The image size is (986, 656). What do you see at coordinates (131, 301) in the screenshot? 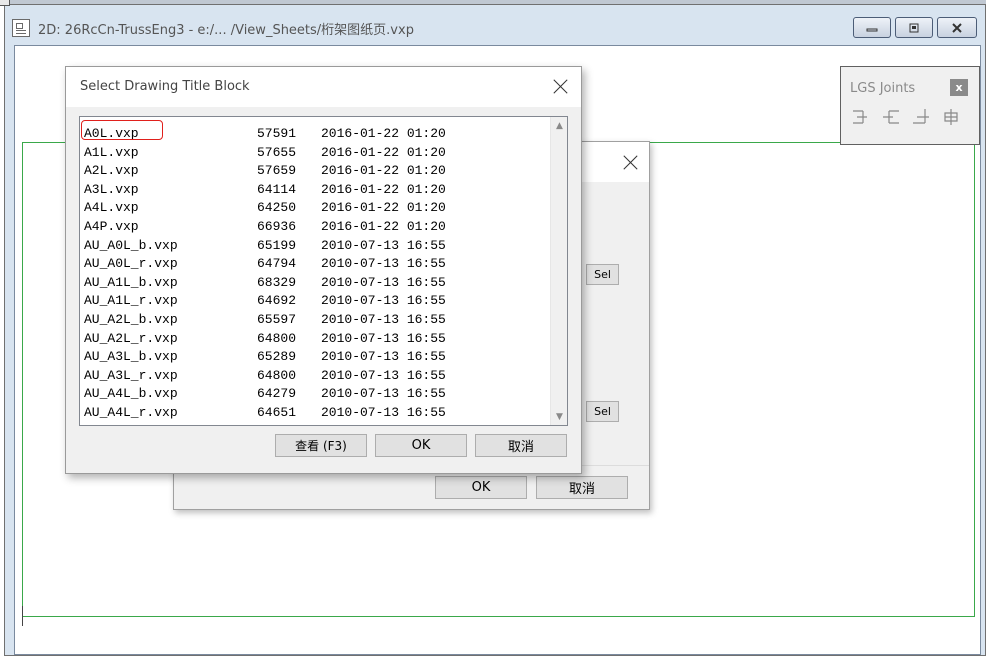
I see `file-name: AU_A1L_r.vxp` at bounding box center [131, 301].